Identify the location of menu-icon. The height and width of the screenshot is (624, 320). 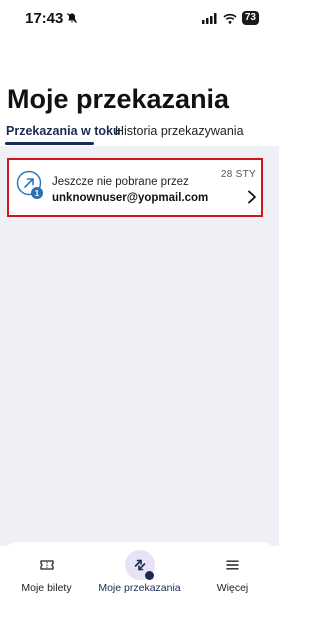
(232, 565).